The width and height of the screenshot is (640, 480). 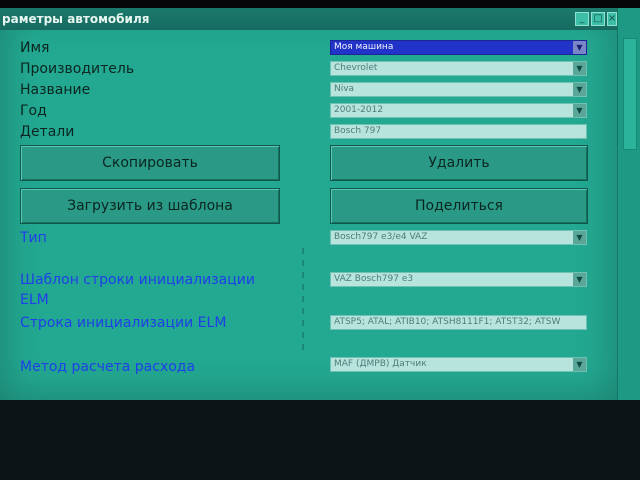 I want to click on share-button: Поделиться, so click(x=459, y=206).